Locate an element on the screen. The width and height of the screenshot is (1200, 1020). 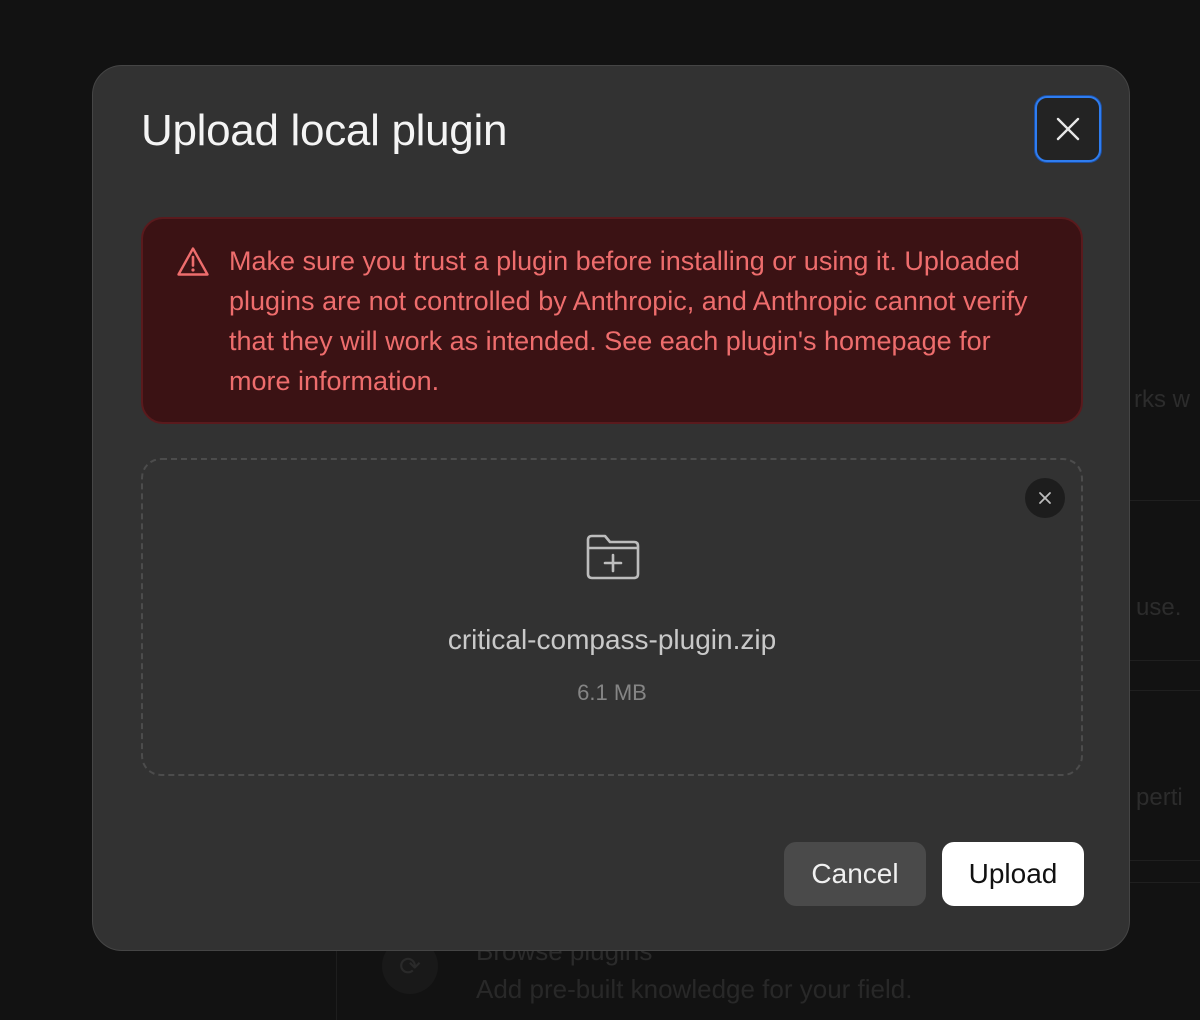
background-text-fragment: rks w is located at coordinates (1162, 399).